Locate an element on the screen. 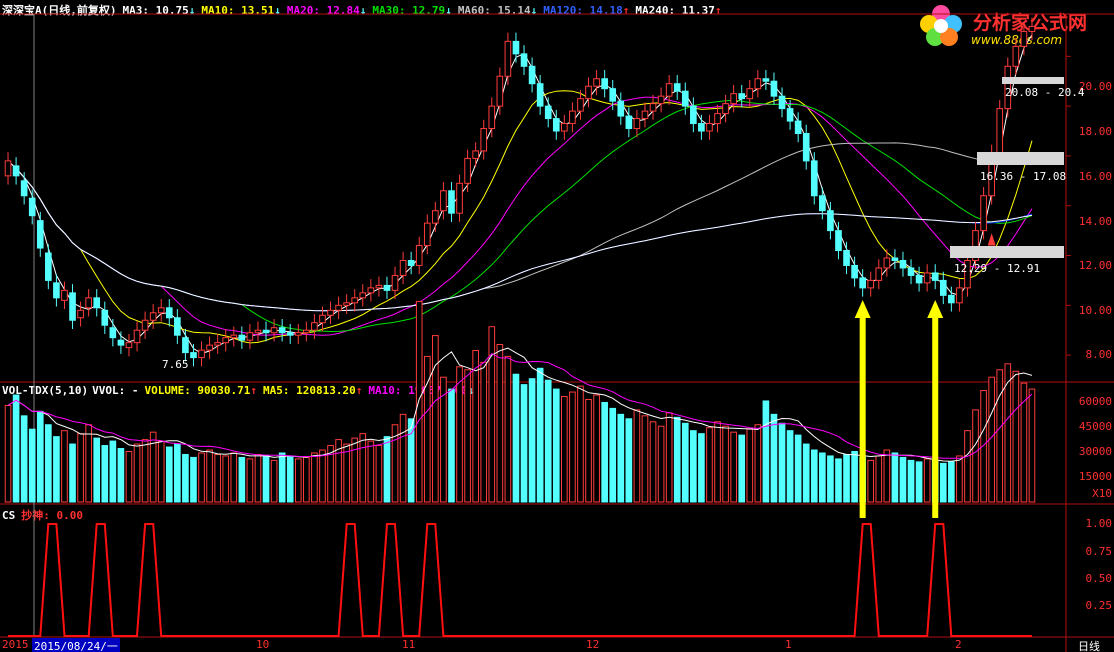 This screenshot has height=652, width=1114. time-start-label: 2015 is located at coordinates (15, 644).